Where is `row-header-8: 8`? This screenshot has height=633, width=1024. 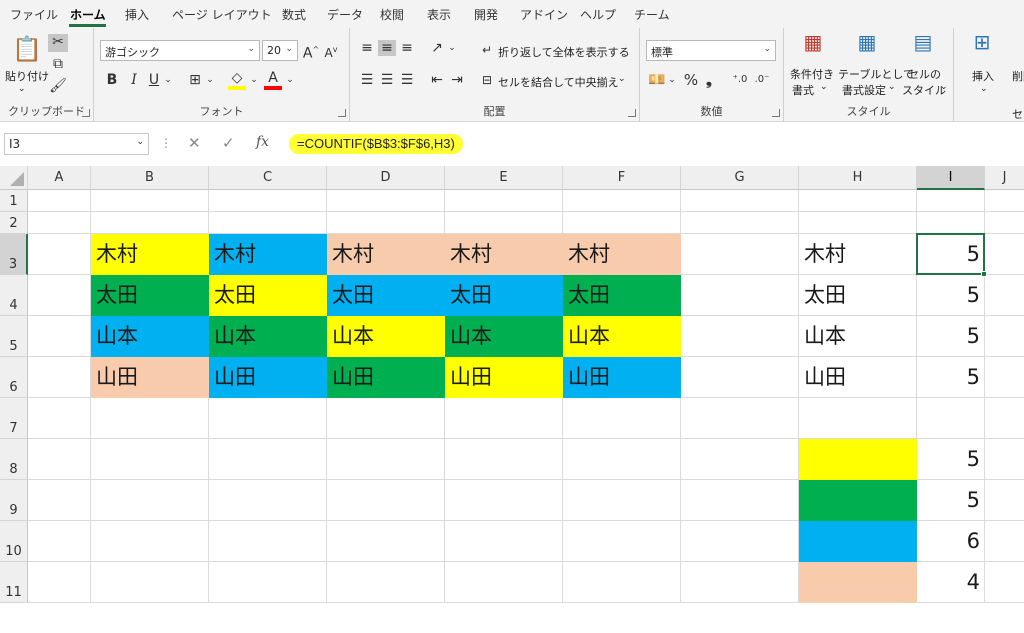 row-header-8: 8 is located at coordinates (14, 459).